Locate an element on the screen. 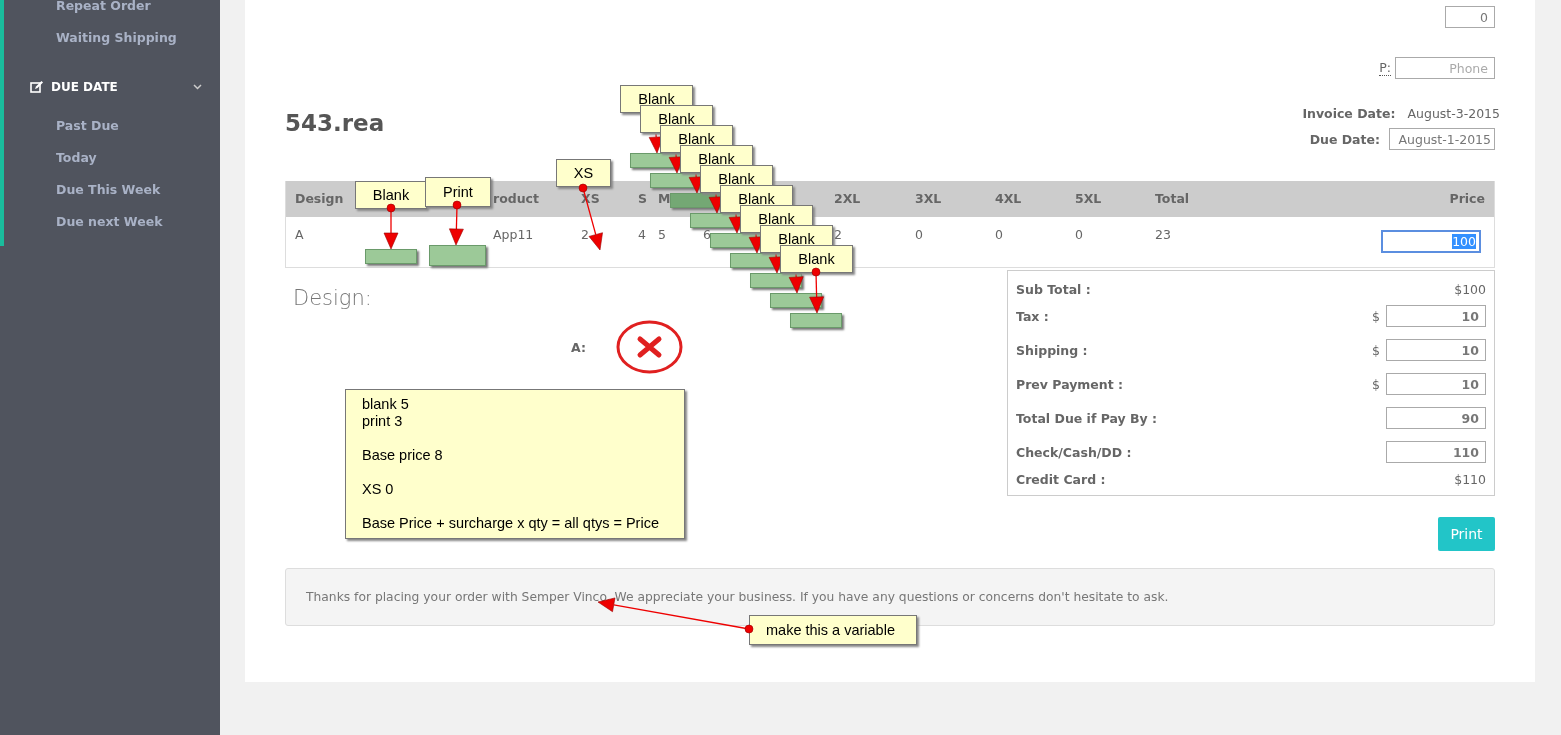 Image resolution: width=1561 pixels, height=735 pixels. total-label: Prev Payment : is located at coordinates (1070, 384).